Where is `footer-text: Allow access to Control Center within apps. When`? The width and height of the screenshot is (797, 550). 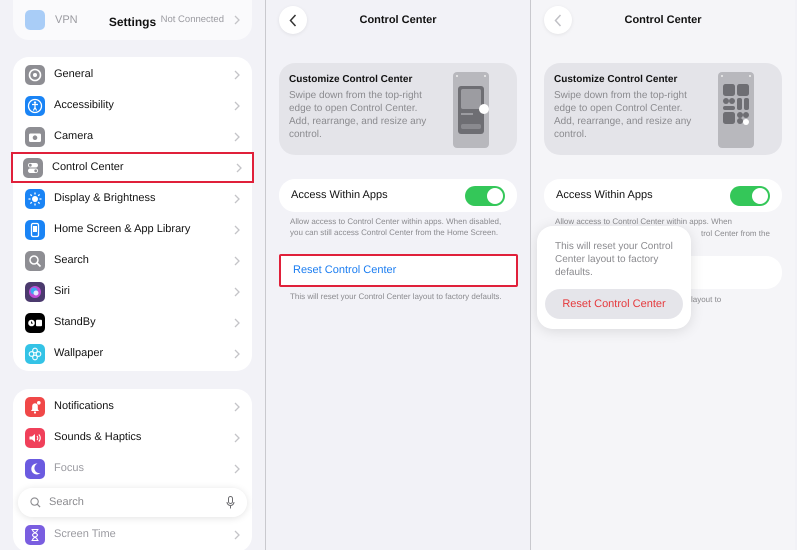
footer-text: Allow access to Control Center within apps. When is located at coordinates (644, 222).